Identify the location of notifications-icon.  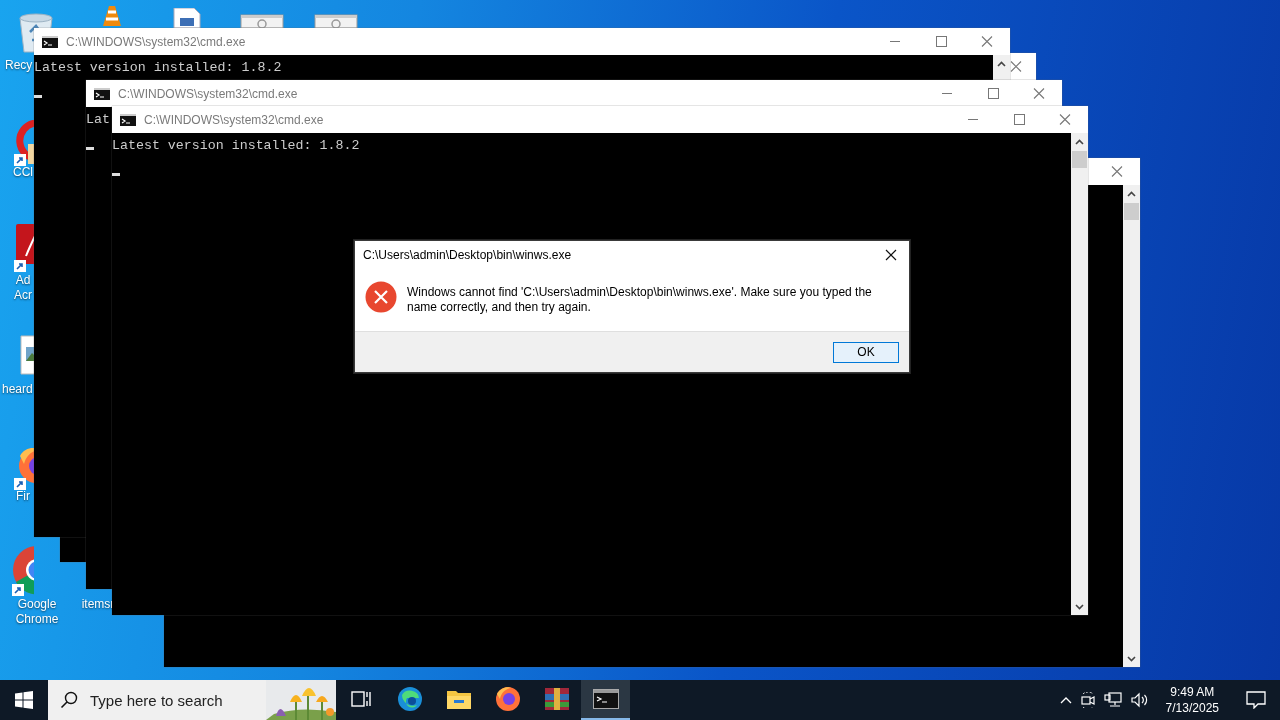
(1256, 700).